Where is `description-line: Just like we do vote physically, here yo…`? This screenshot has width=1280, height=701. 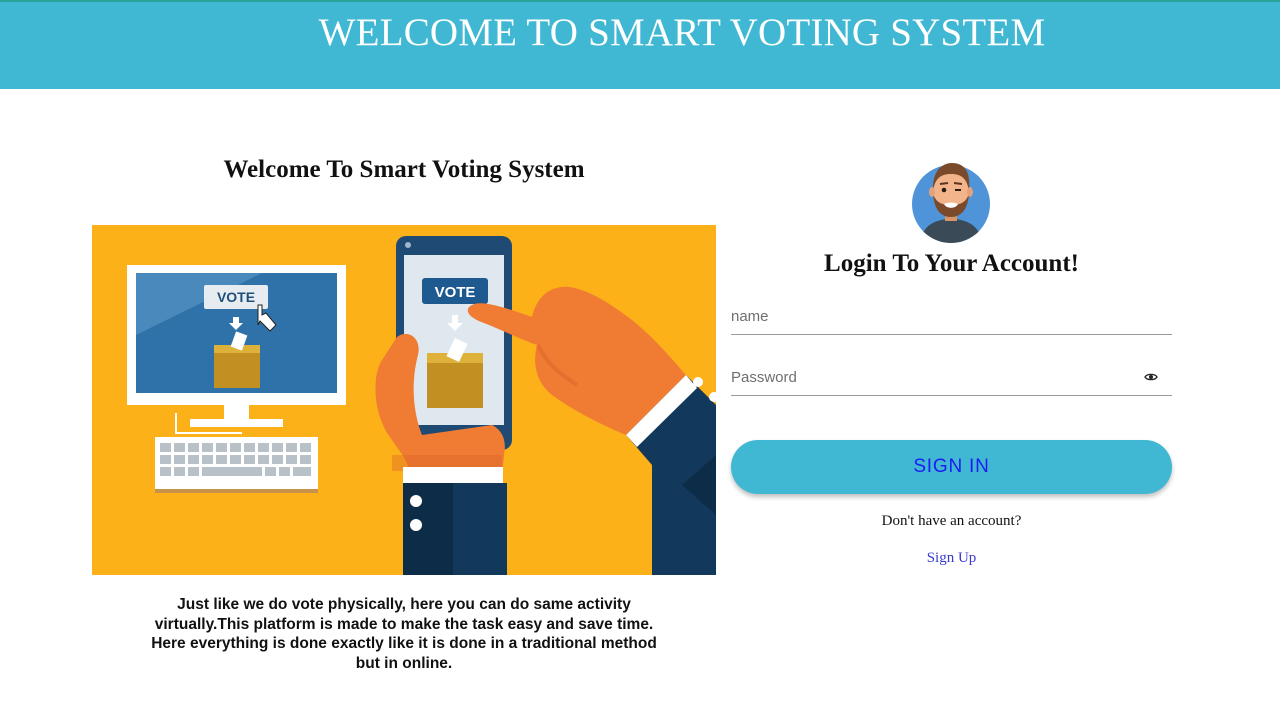 description-line: Just like we do vote physically, here yo… is located at coordinates (404, 604).